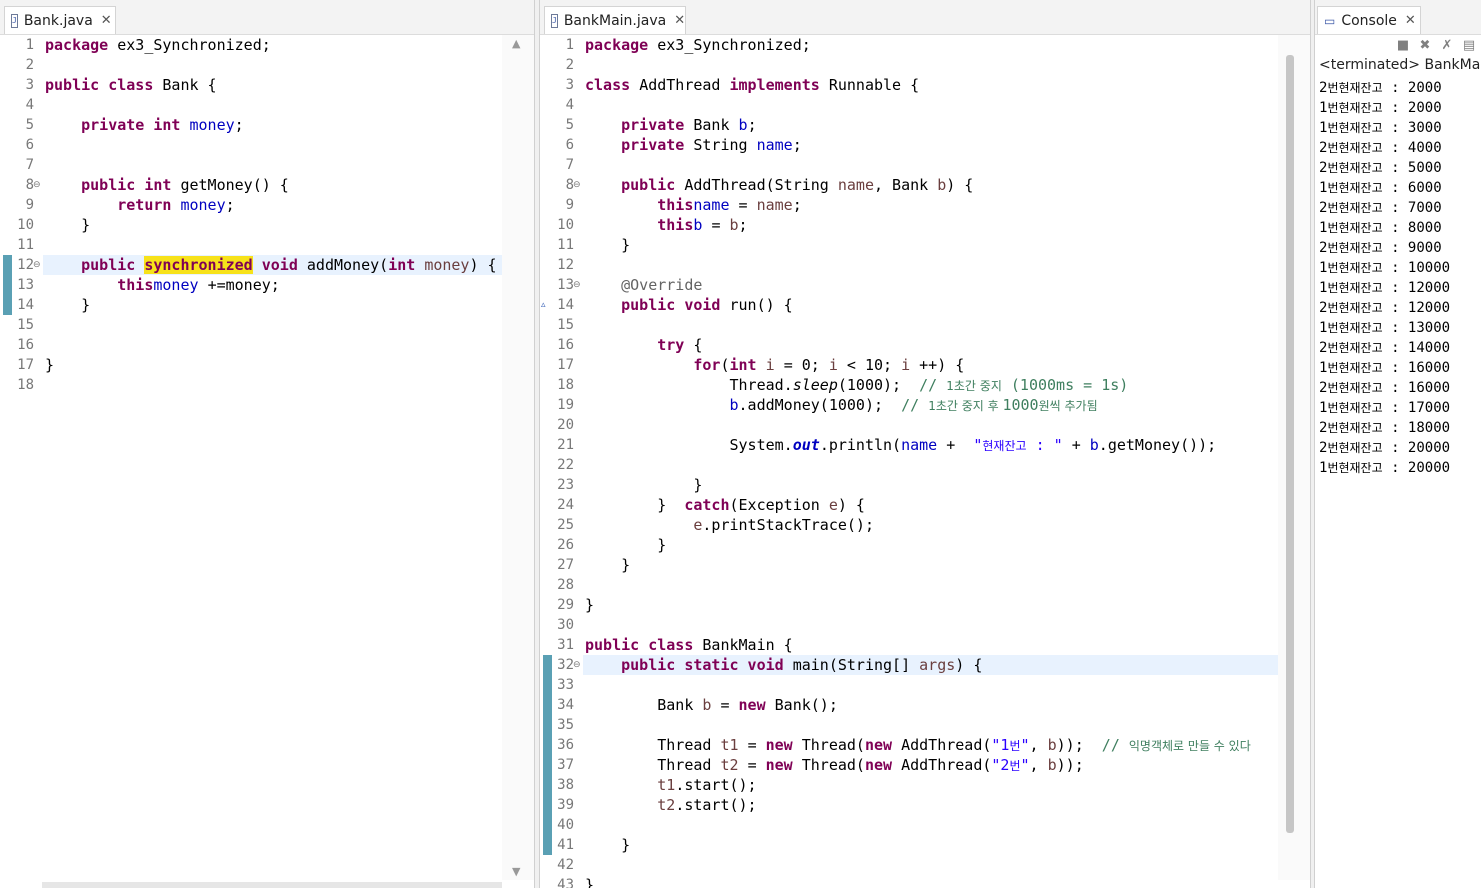  I want to click on line-number: 10, so click(565, 225).